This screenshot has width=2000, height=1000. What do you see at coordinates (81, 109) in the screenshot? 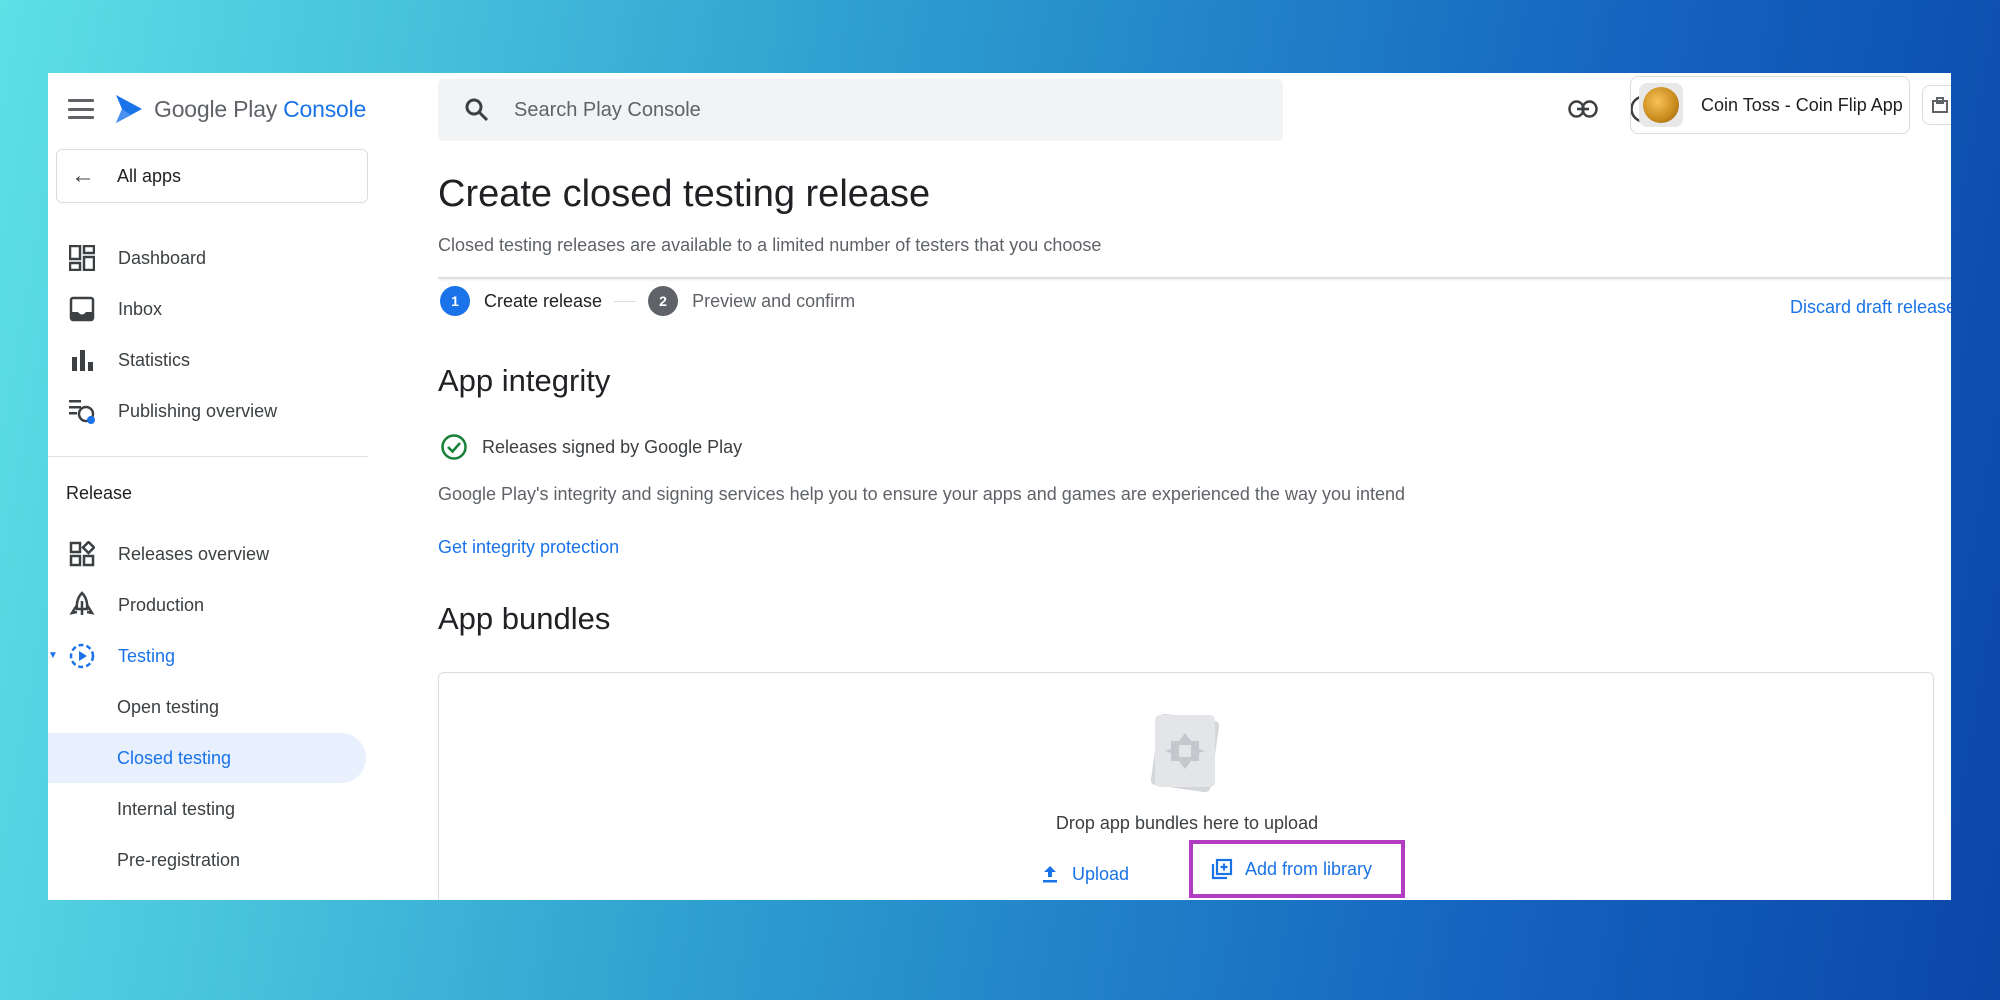
I see `menu-icon` at bounding box center [81, 109].